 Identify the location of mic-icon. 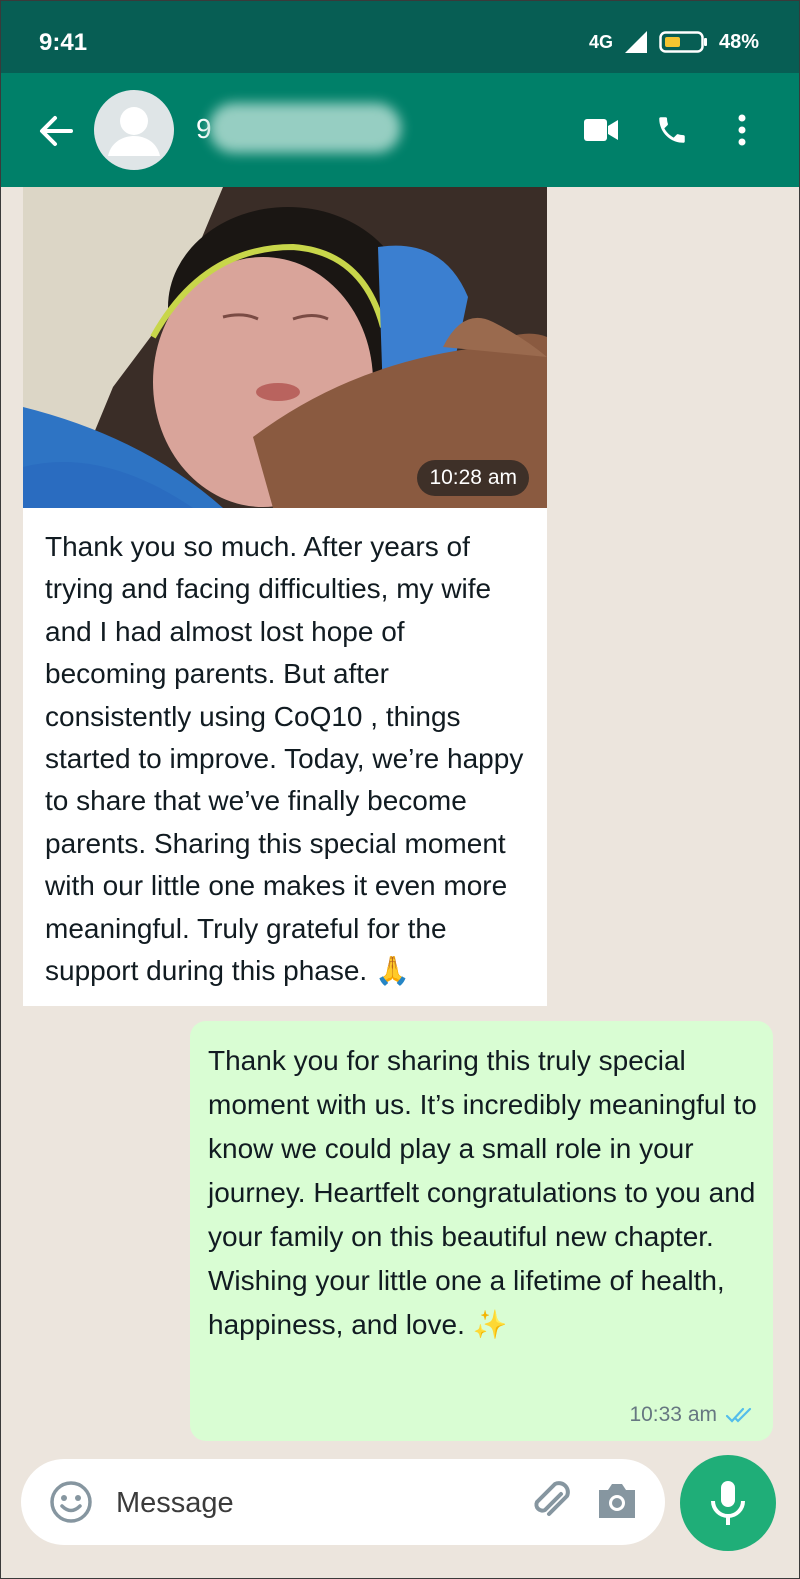
(728, 1503).